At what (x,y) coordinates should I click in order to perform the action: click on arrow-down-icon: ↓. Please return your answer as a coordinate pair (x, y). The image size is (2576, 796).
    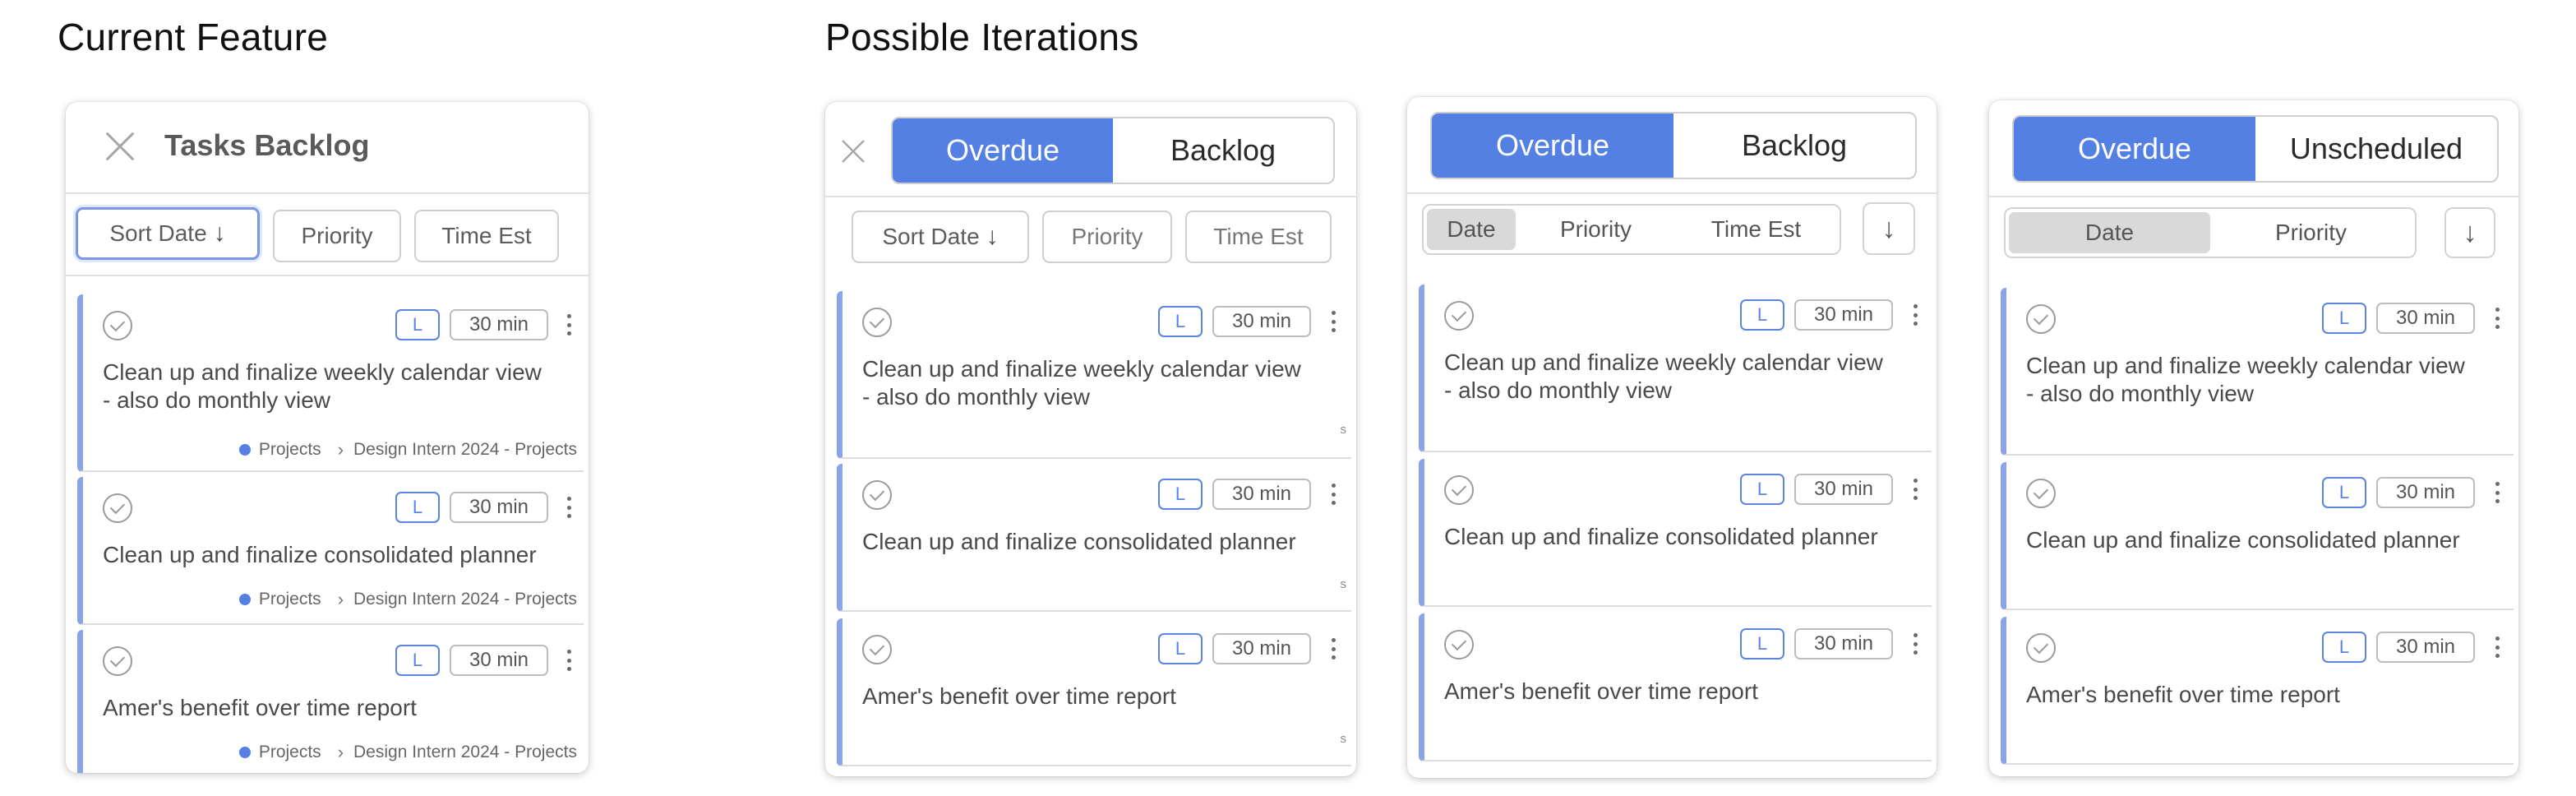
    Looking at the image, I should click on (1888, 228).